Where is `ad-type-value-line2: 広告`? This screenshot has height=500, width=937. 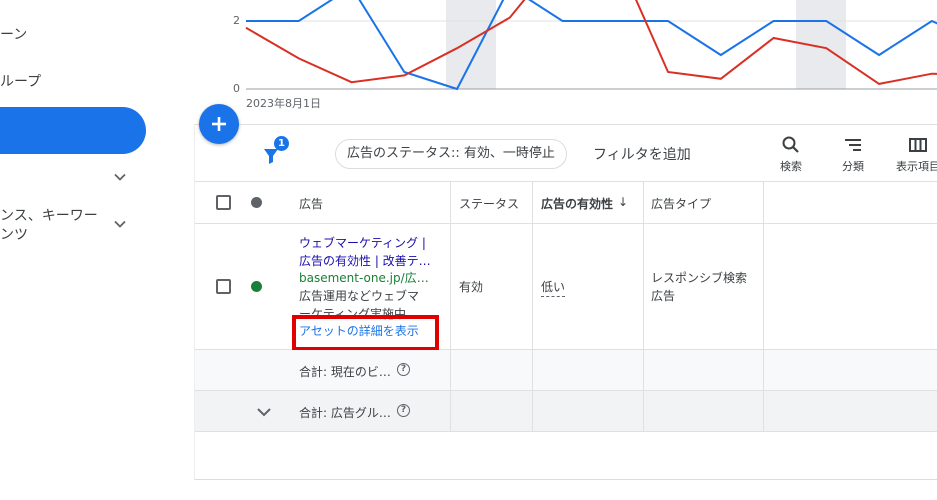 ad-type-value-line2: 広告 is located at coordinates (663, 296).